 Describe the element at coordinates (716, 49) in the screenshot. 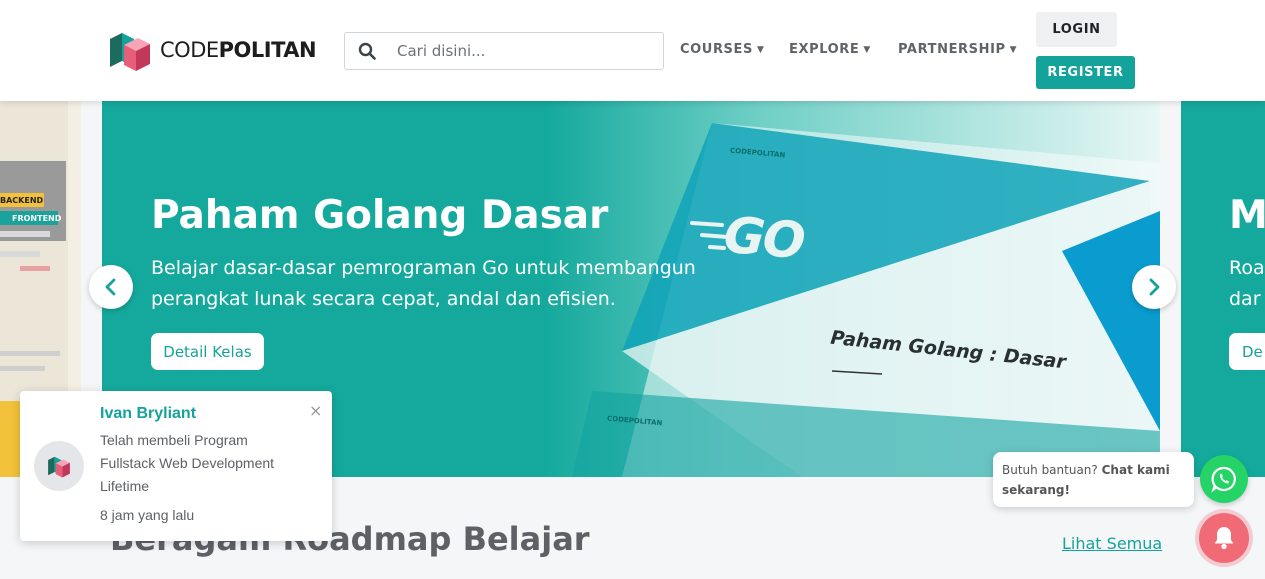

I see `nav-courses-label: COURSES` at that location.